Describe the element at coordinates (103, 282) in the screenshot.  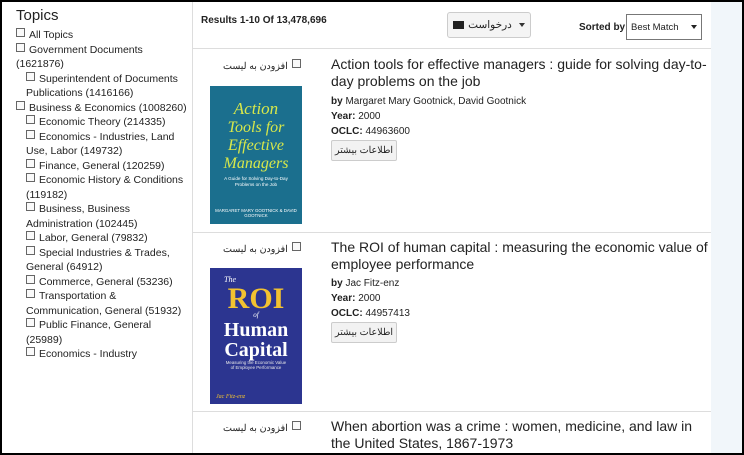
I see `topic-commerce-general: Commerce, General (53236)` at that location.